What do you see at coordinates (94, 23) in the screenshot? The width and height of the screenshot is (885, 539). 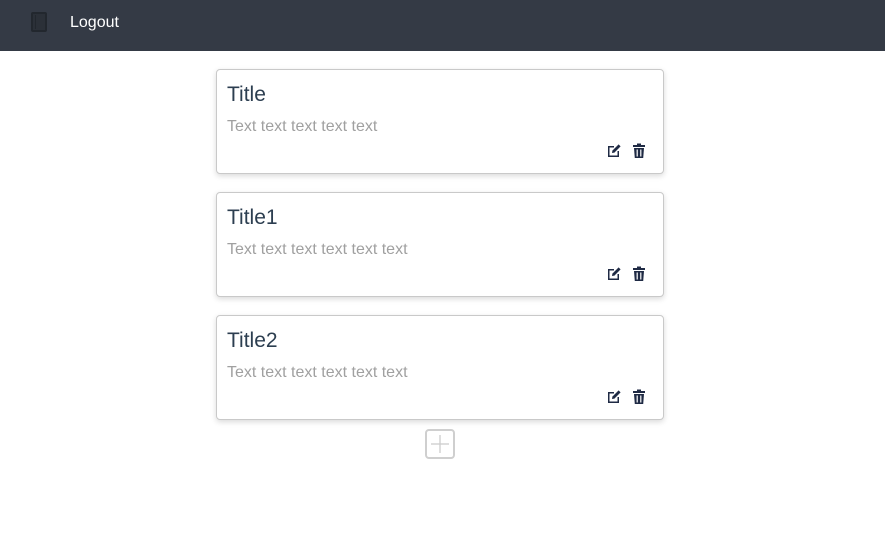 I see `logout-link: Logout` at bounding box center [94, 23].